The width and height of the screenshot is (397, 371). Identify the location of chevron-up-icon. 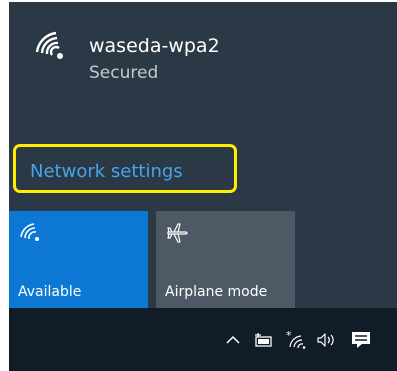
(233, 339).